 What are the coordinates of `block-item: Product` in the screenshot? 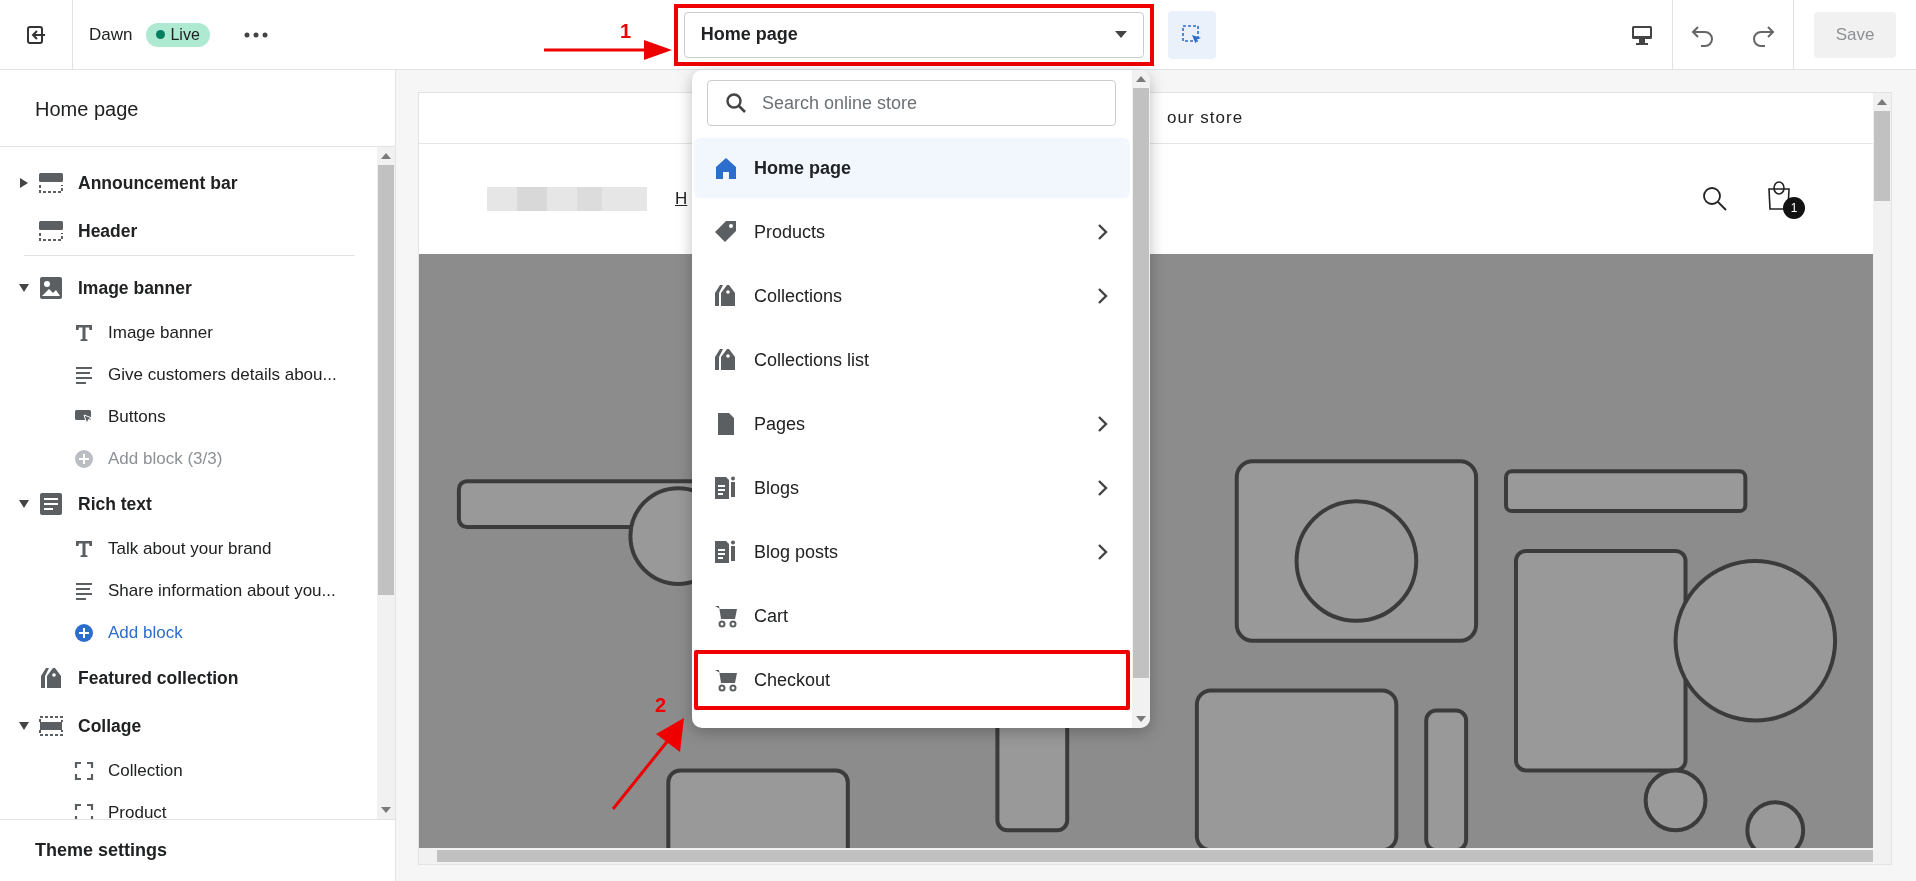 It's located at (188, 805).